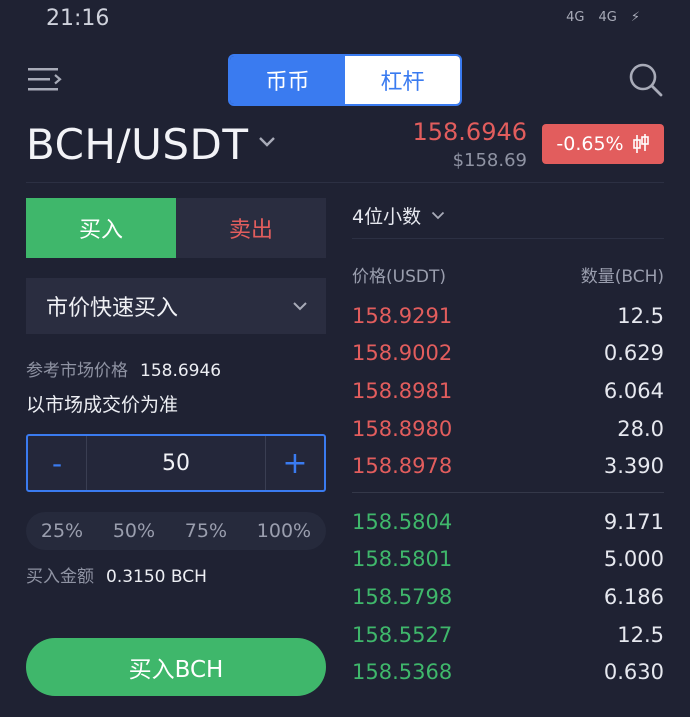  Describe the element at coordinates (633, 559) in the screenshot. I see `bid-qty: 5.000` at that location.